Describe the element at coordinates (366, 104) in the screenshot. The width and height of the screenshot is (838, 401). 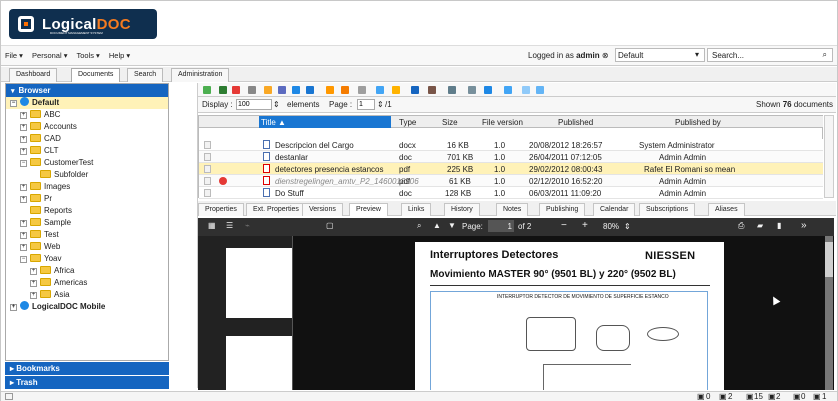
I see `page-input` at that location.